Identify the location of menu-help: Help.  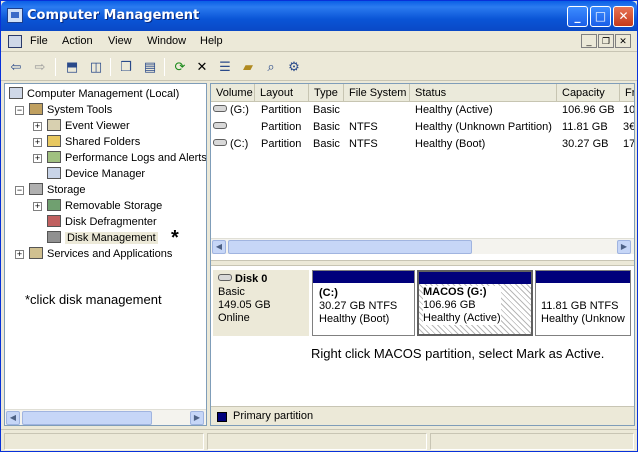
(211, 41).